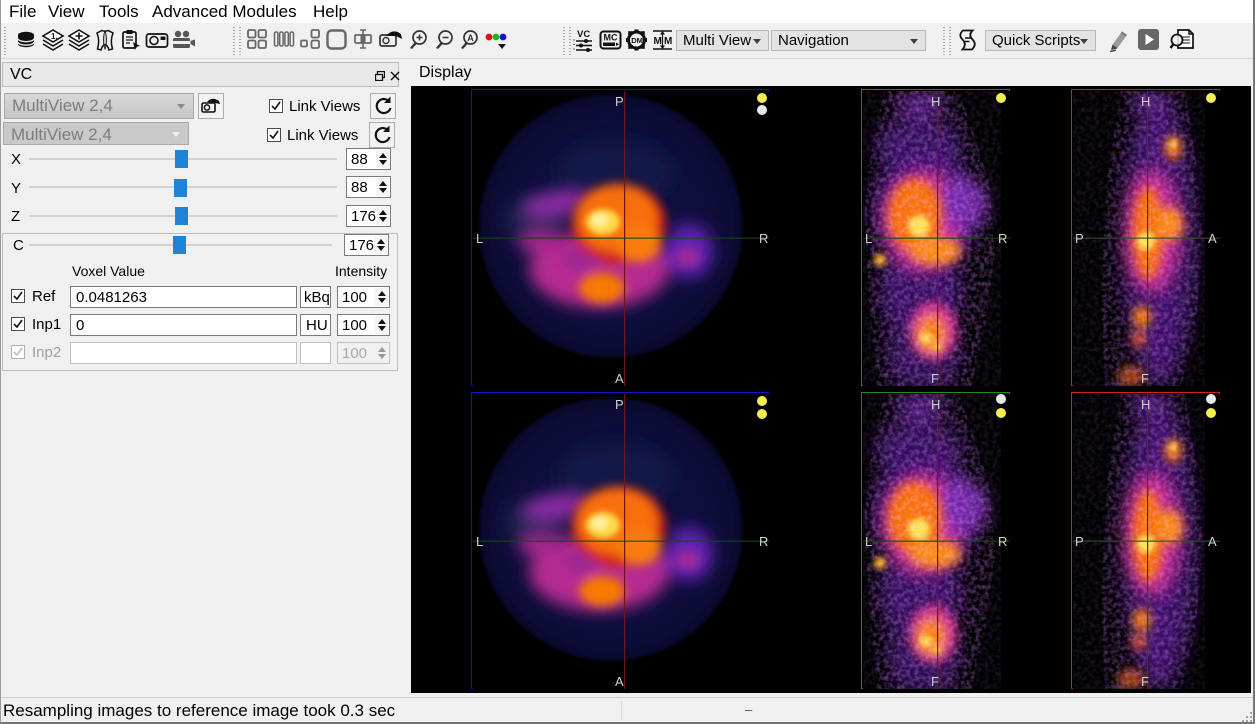  I want to click on svg-text: MC, so click(611, 38).